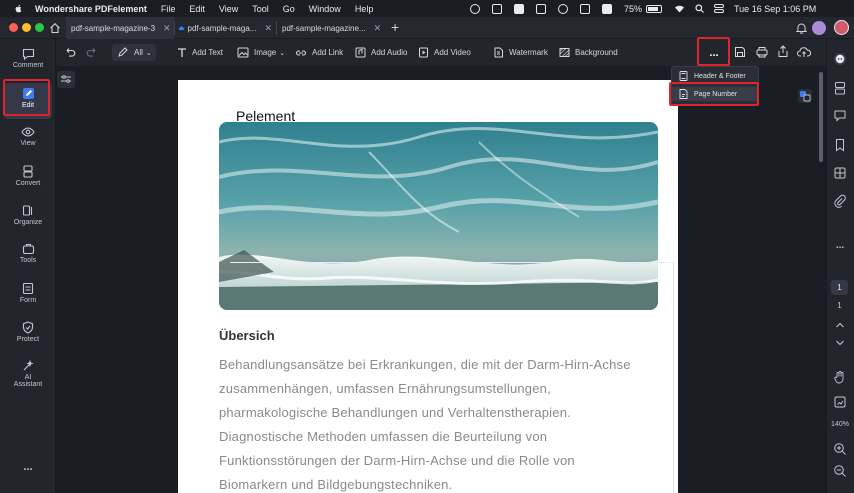 The image size is (854, 493). Describe the element at coordinates (520, 52) in the screenshot. I see `watermark-button: Watermark` at that location.